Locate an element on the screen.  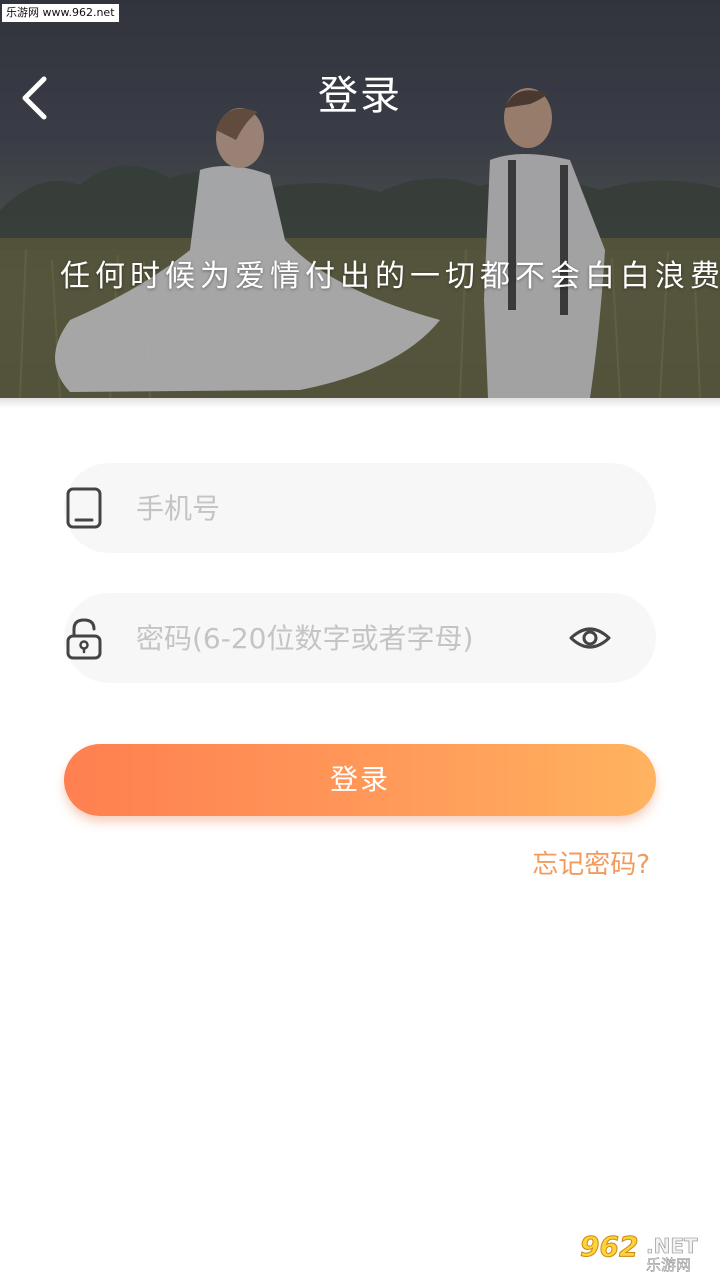
site-watermark-top: 乐游网 www.962.net is located at coordinates (60, 13).